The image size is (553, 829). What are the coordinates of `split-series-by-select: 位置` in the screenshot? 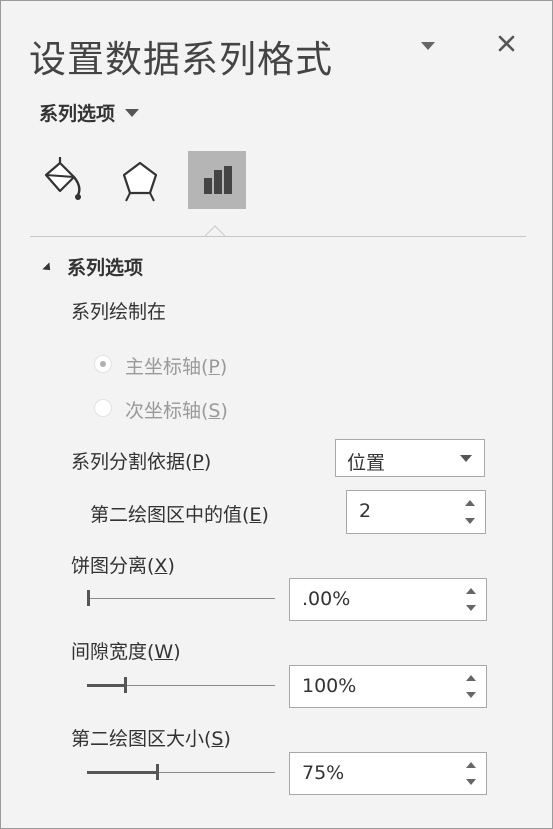 It's located at (410, 458).